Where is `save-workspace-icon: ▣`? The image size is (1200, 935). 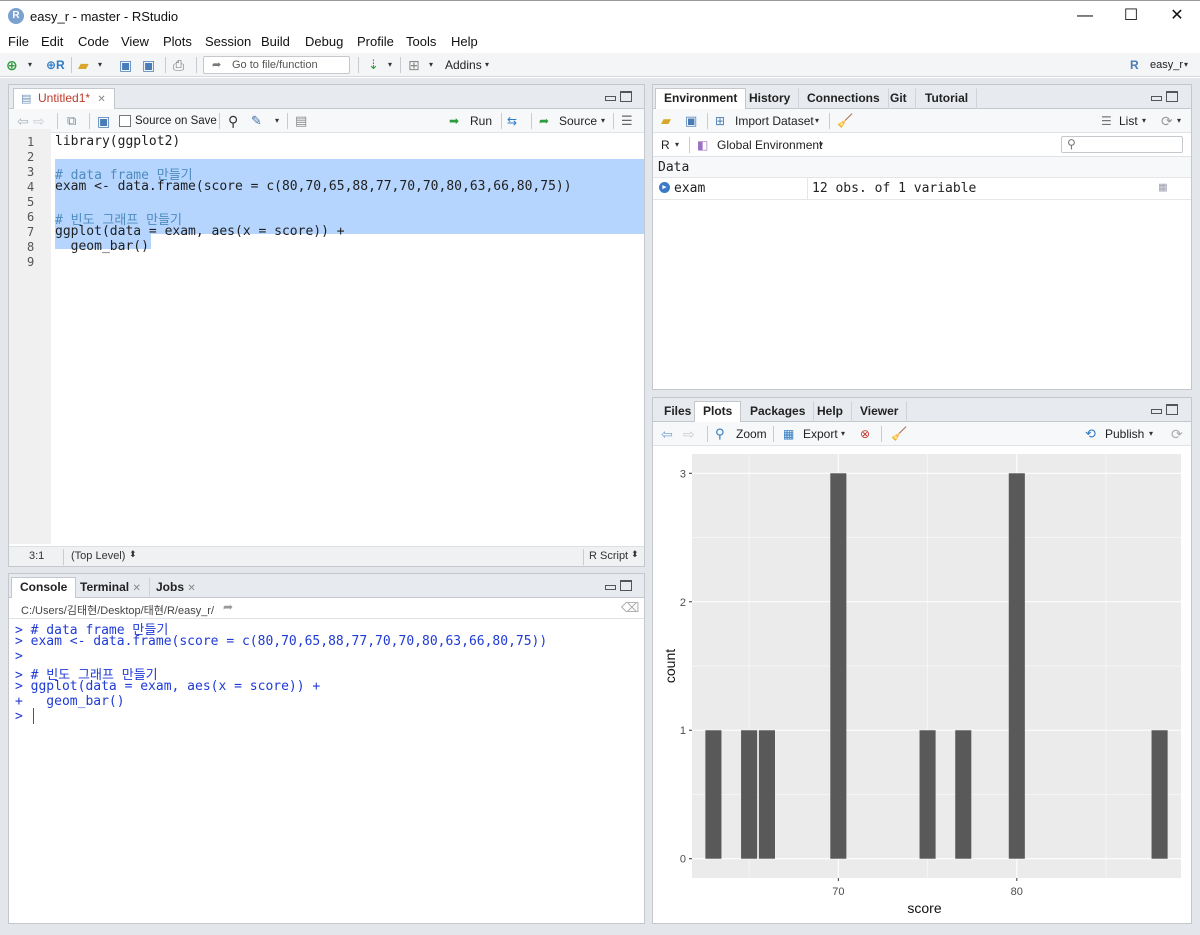
save-workspace-icon: ▣ is located at coordinates (691, 121).